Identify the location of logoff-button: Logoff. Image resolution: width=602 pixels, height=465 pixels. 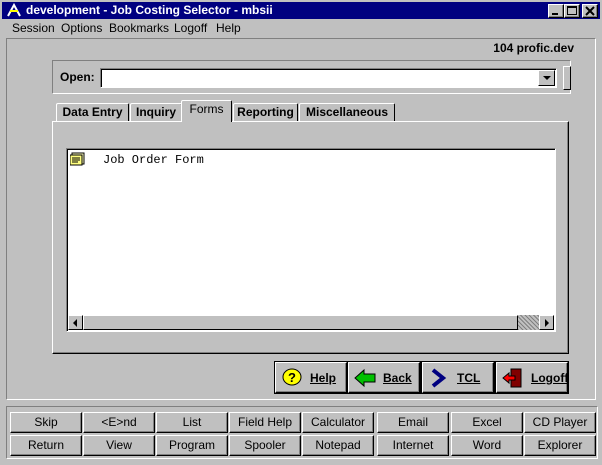
(532, 377).